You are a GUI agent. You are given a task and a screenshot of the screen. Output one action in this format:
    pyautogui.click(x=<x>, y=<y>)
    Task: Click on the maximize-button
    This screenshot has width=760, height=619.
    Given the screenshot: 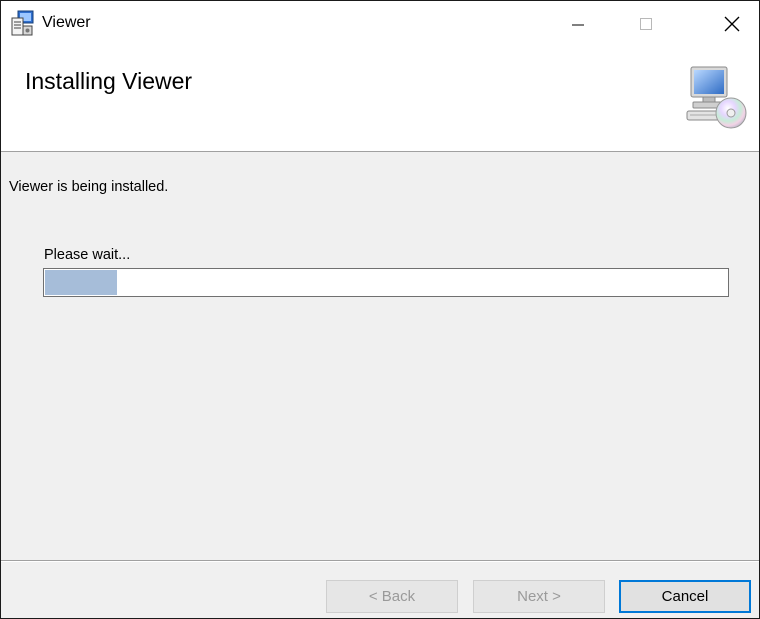 What is the action you would take?
    pyautogui.click(x=646, y=24)
    